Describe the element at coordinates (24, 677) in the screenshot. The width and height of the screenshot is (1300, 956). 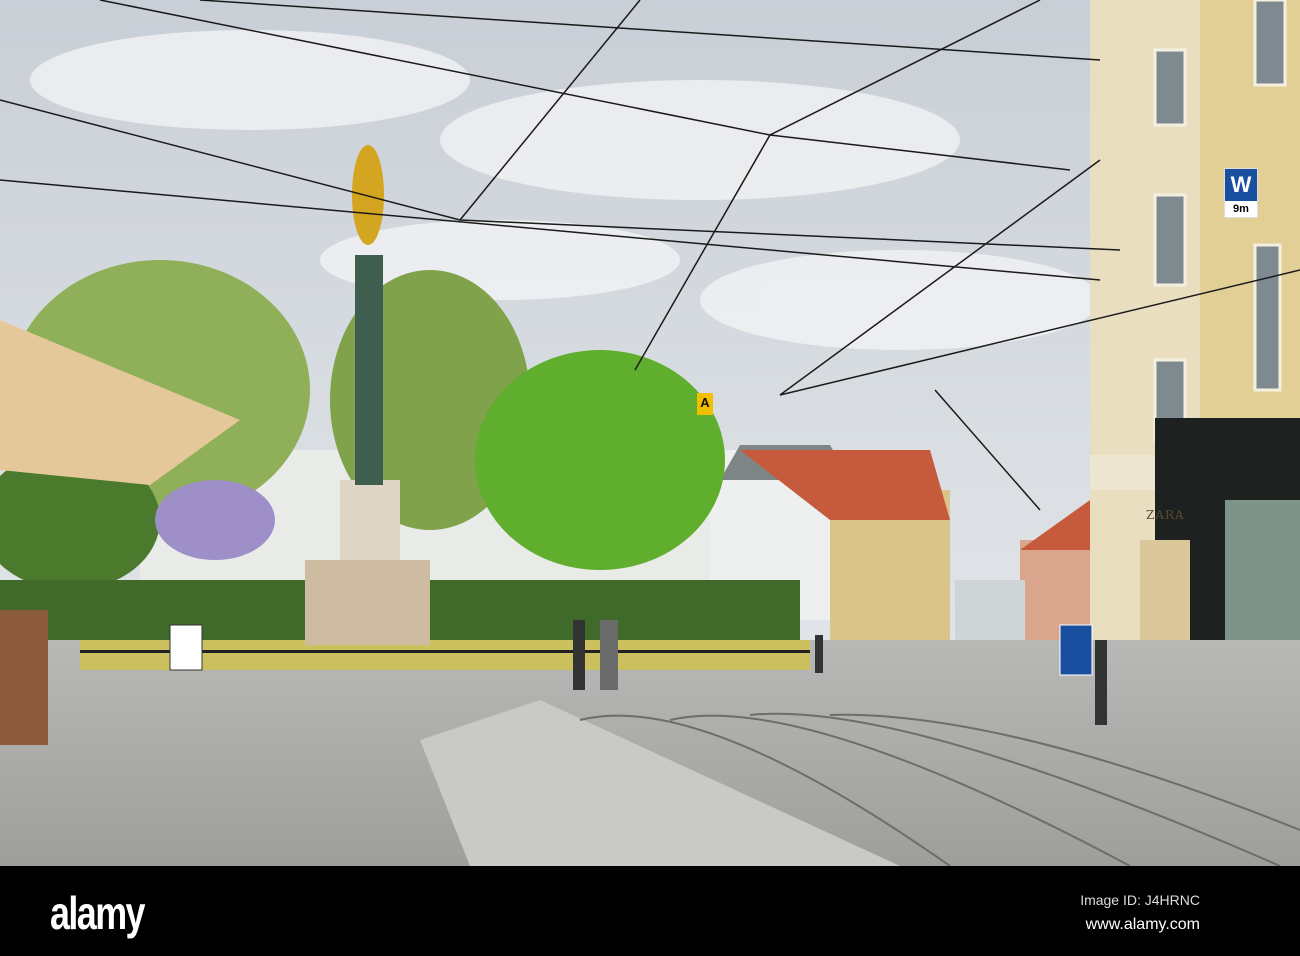
I see `wooden-planter` at that location.